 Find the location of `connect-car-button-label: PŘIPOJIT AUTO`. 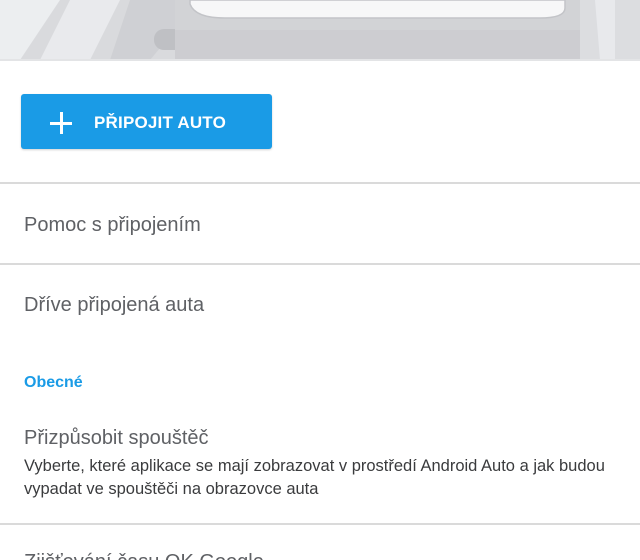

connect-car-button-label: PŘIPOJIT AUTO is located at coordinates (160, 122).